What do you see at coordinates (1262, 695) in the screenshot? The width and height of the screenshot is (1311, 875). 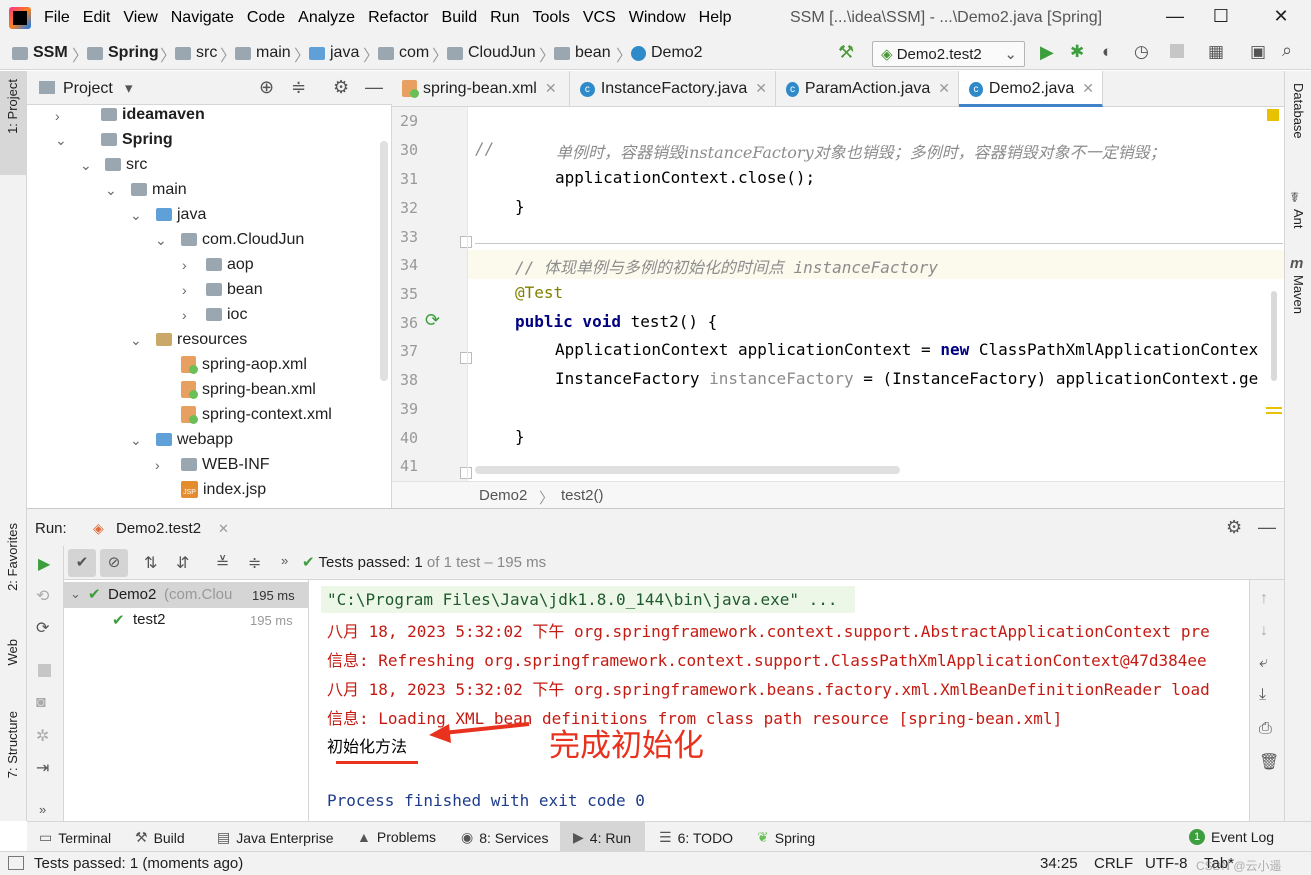 I see `scroll-to-end-icon: ⤓` at bounding box center [1262, 695].